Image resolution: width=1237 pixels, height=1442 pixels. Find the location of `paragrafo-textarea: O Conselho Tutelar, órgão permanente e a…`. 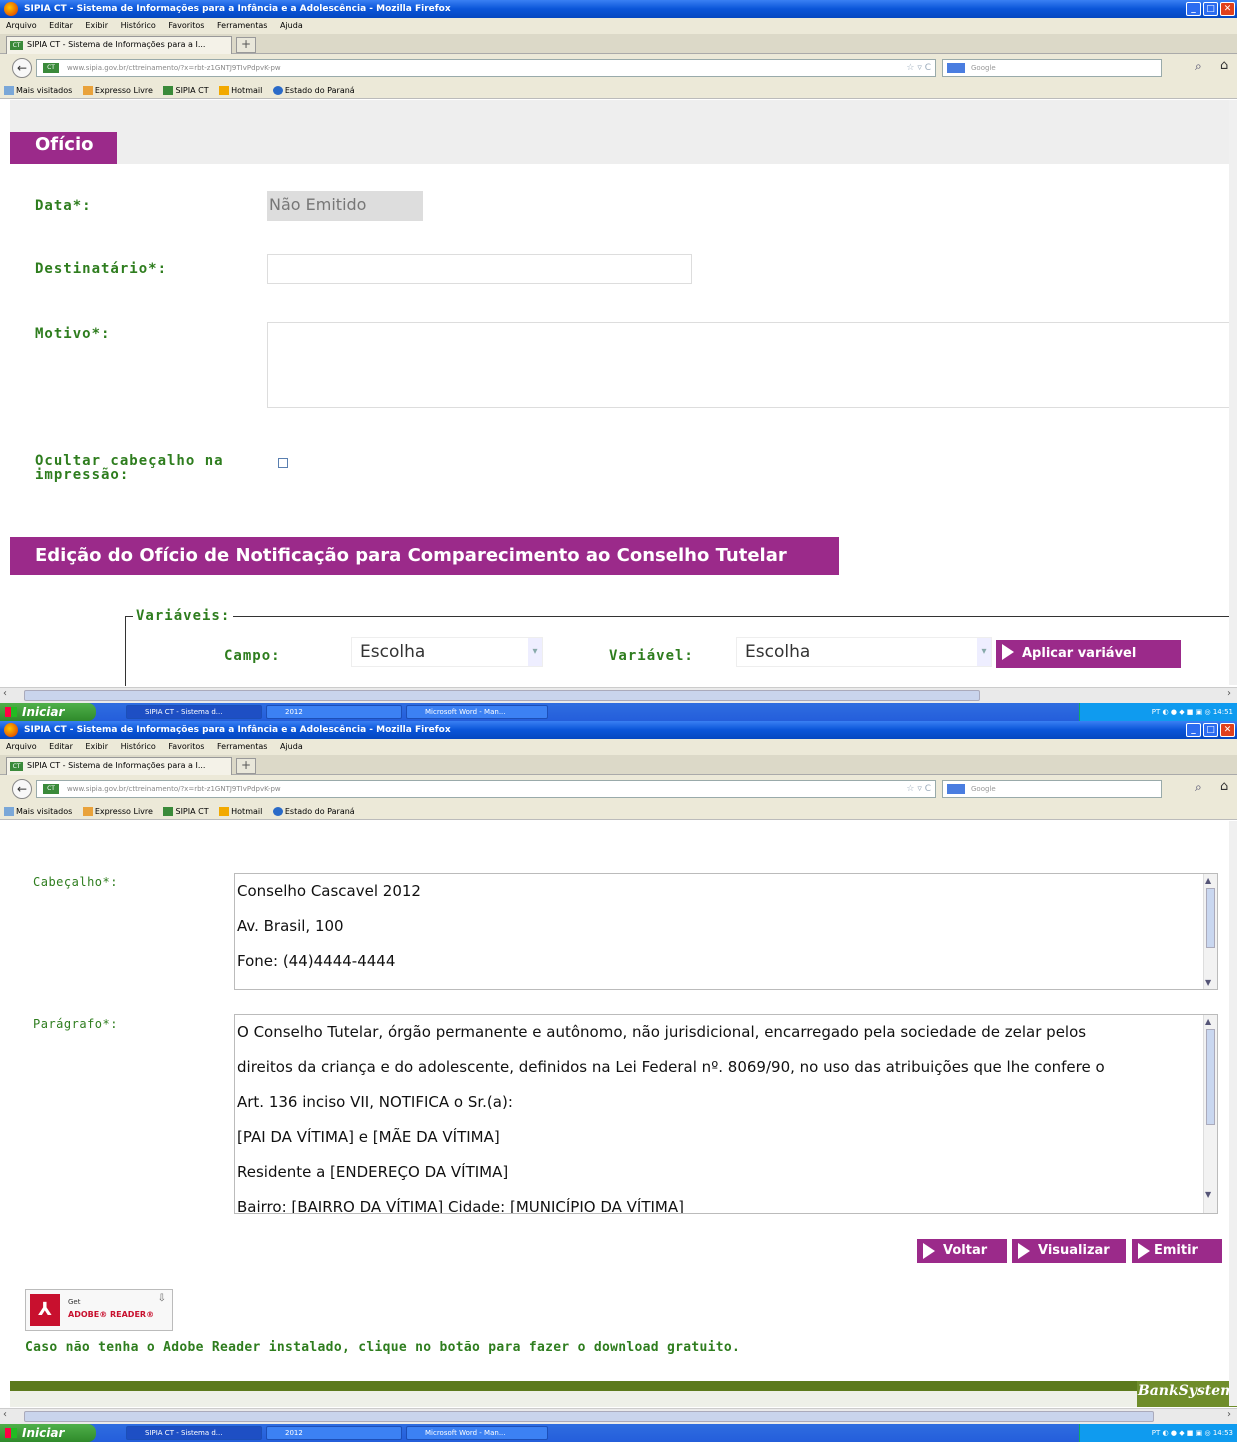

paragrafo-textarea: O Conselho Tutelar, órgão permanente e a… is located at coordinates (726, 1114).